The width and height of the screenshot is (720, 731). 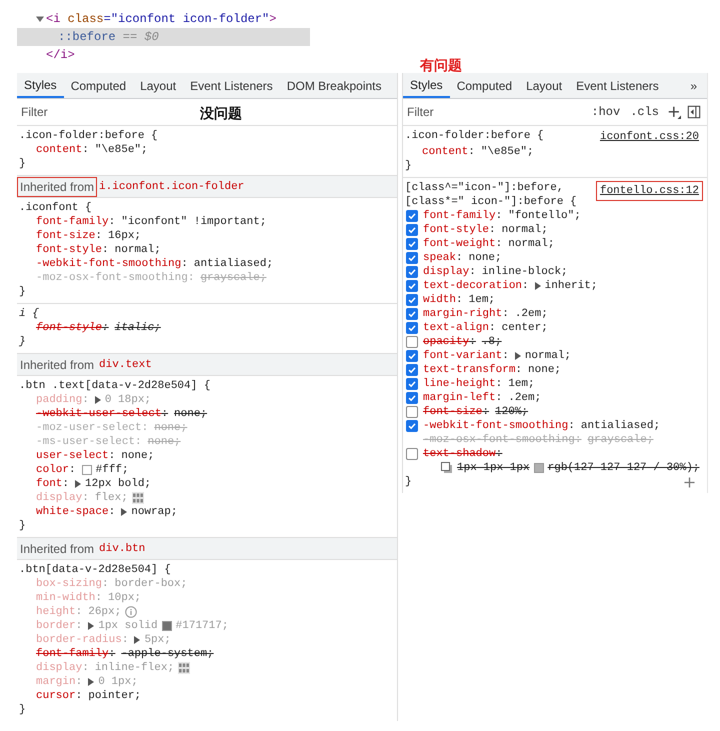 I want to click on property-name: -webkit-user-select:, so click(x=105, y=414).